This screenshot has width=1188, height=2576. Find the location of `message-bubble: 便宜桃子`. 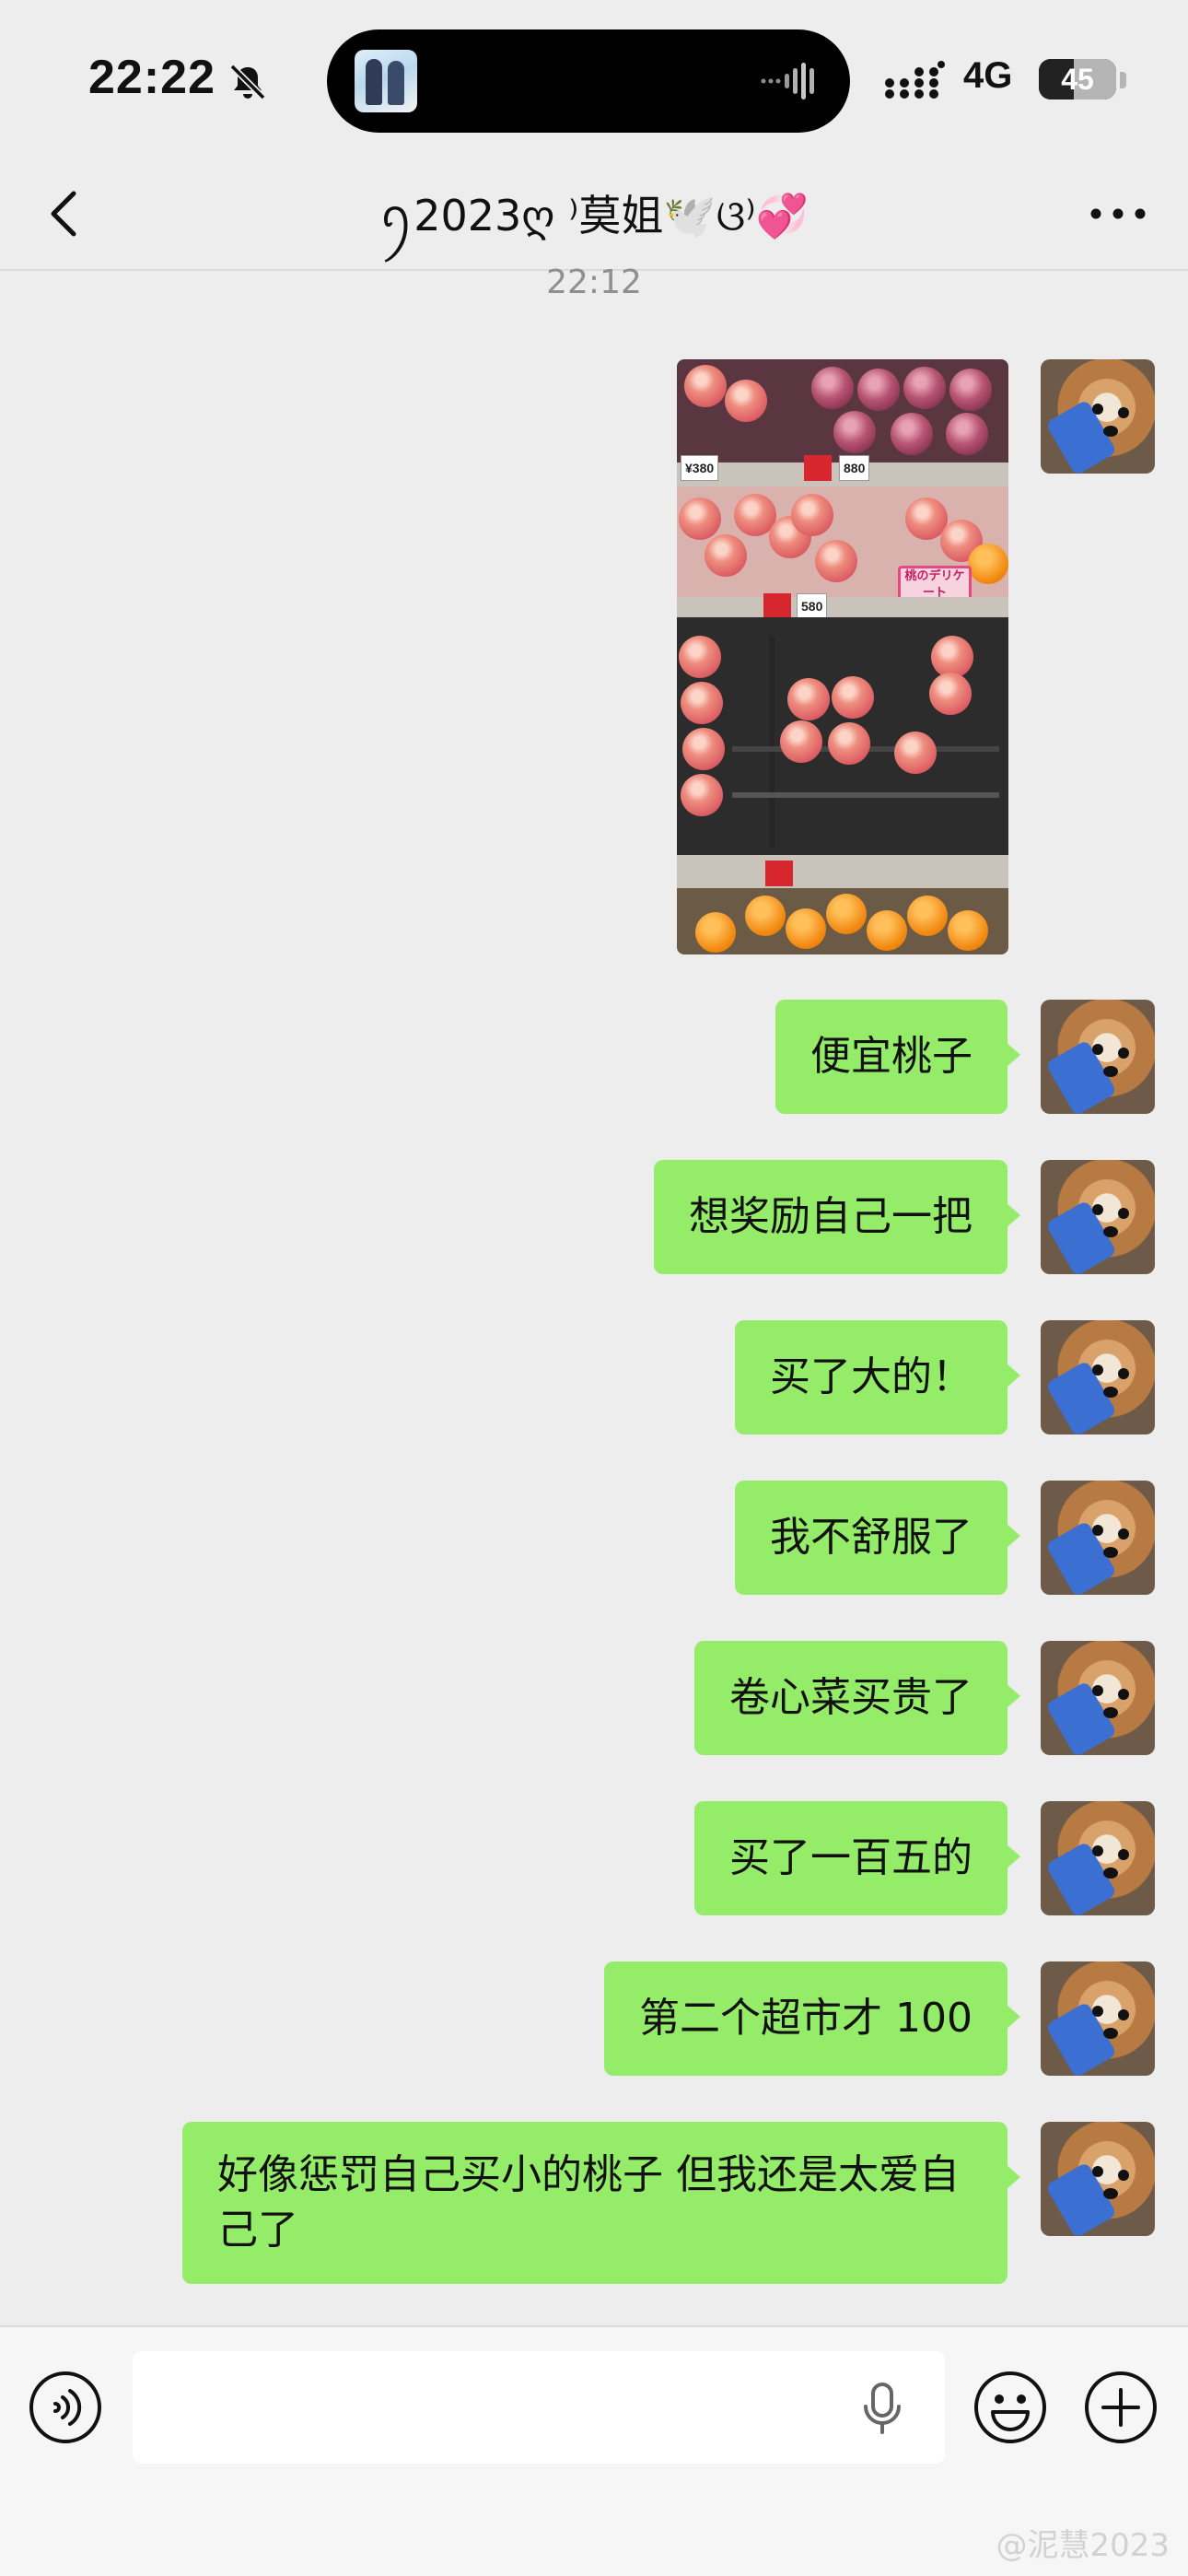

message-bubble: 便宜桃子 is located at coordinates (897, 1057).